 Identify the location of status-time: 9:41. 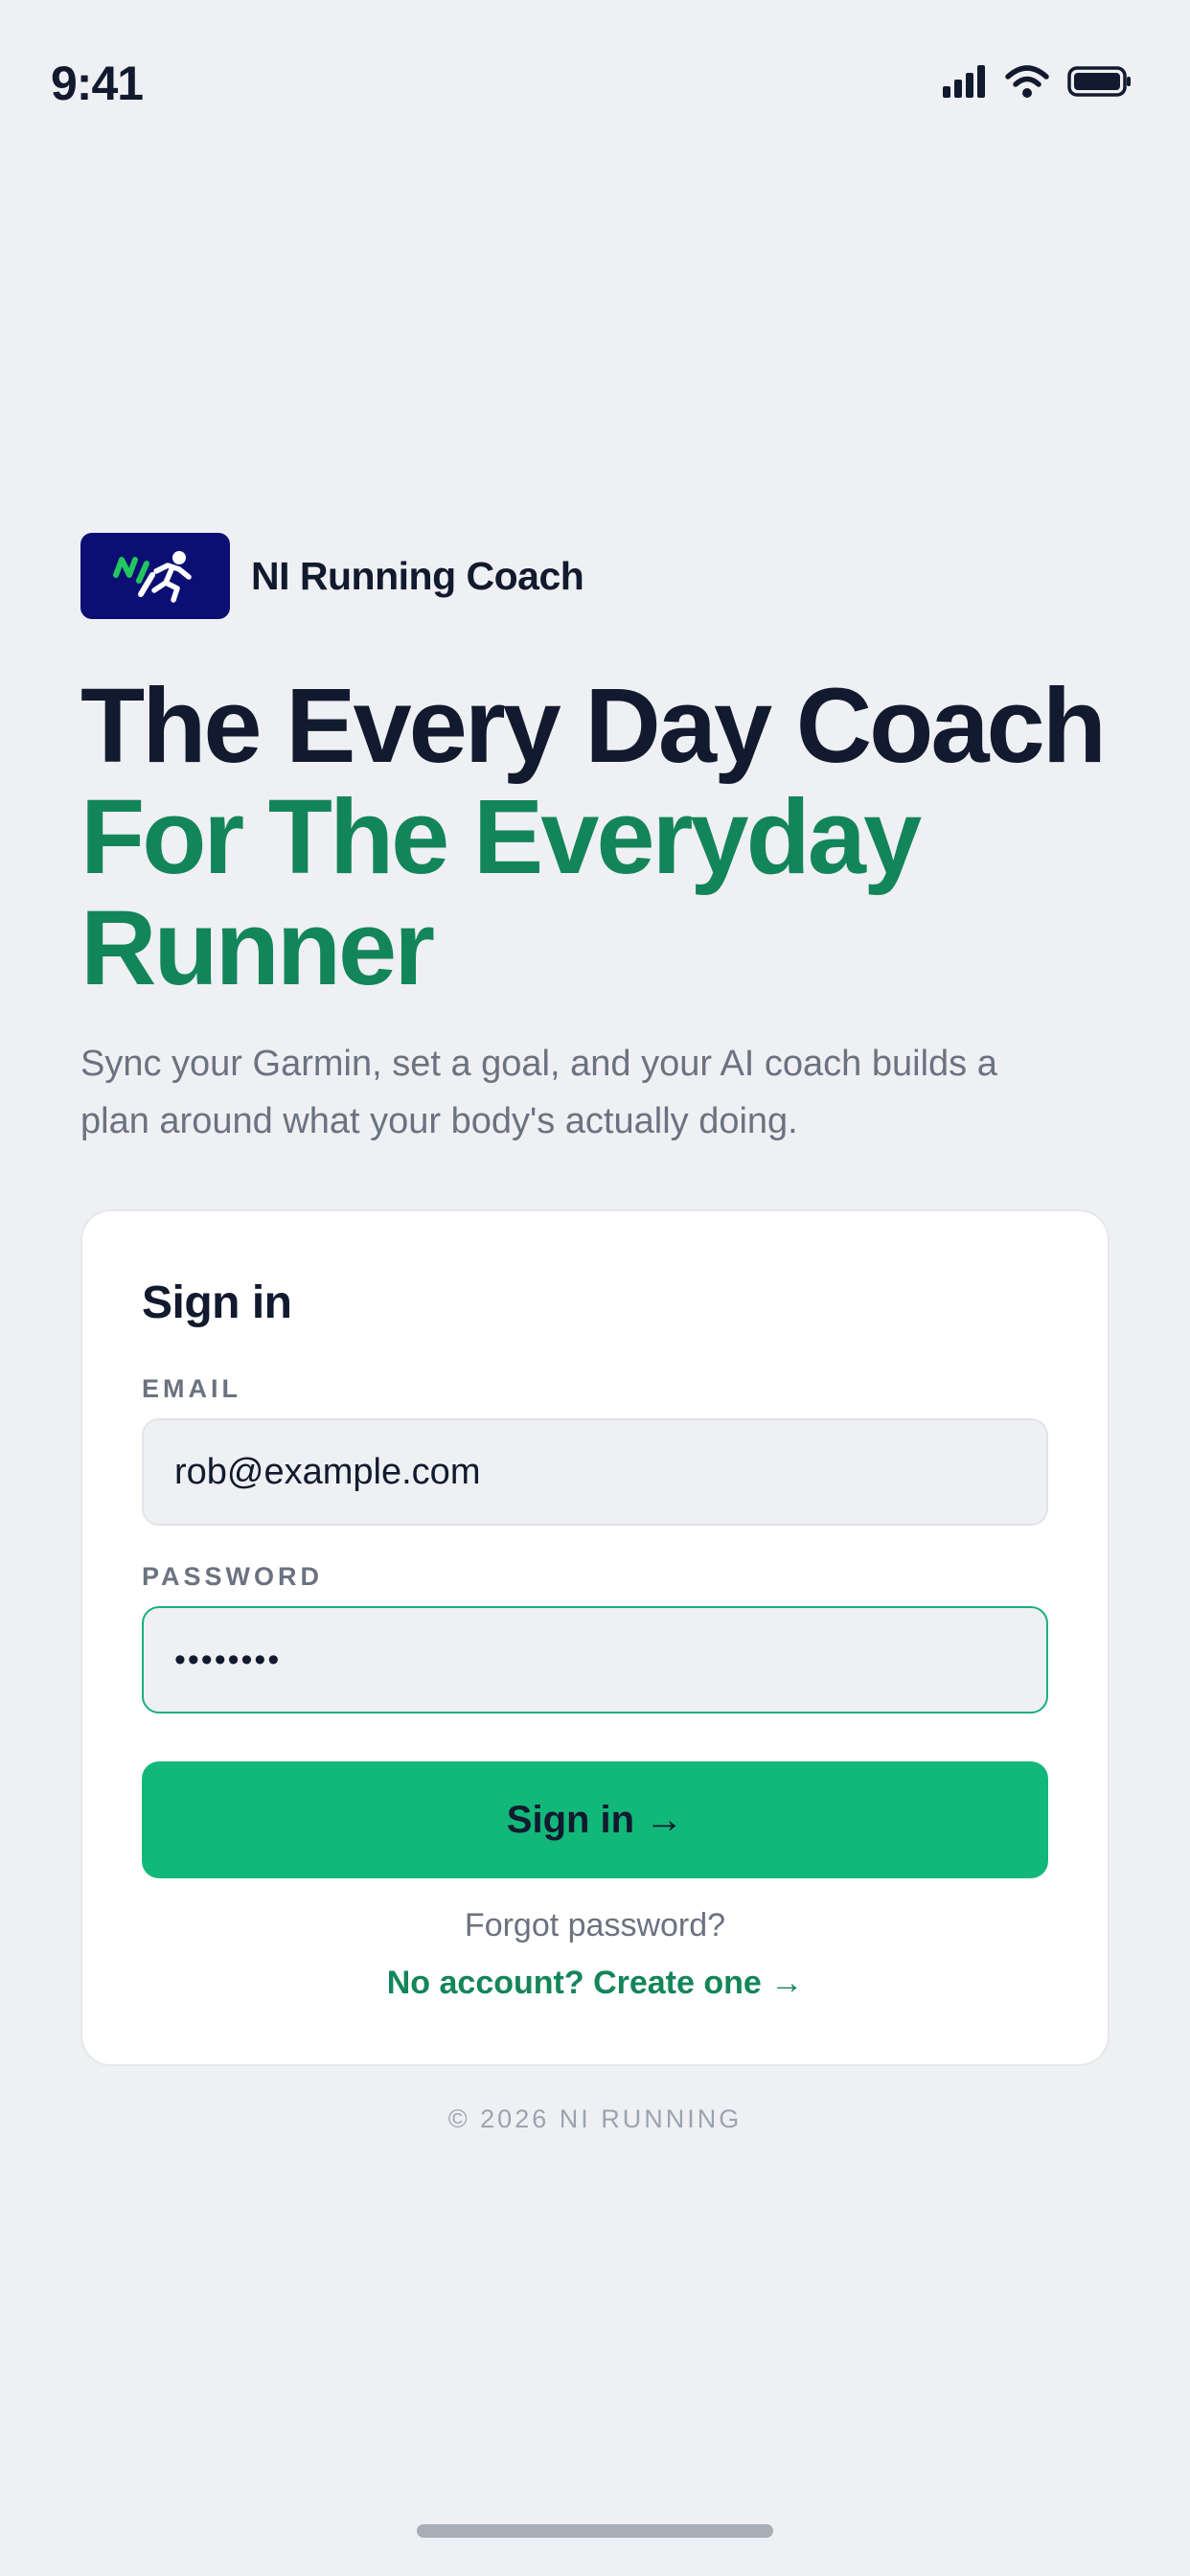
(97, 83).